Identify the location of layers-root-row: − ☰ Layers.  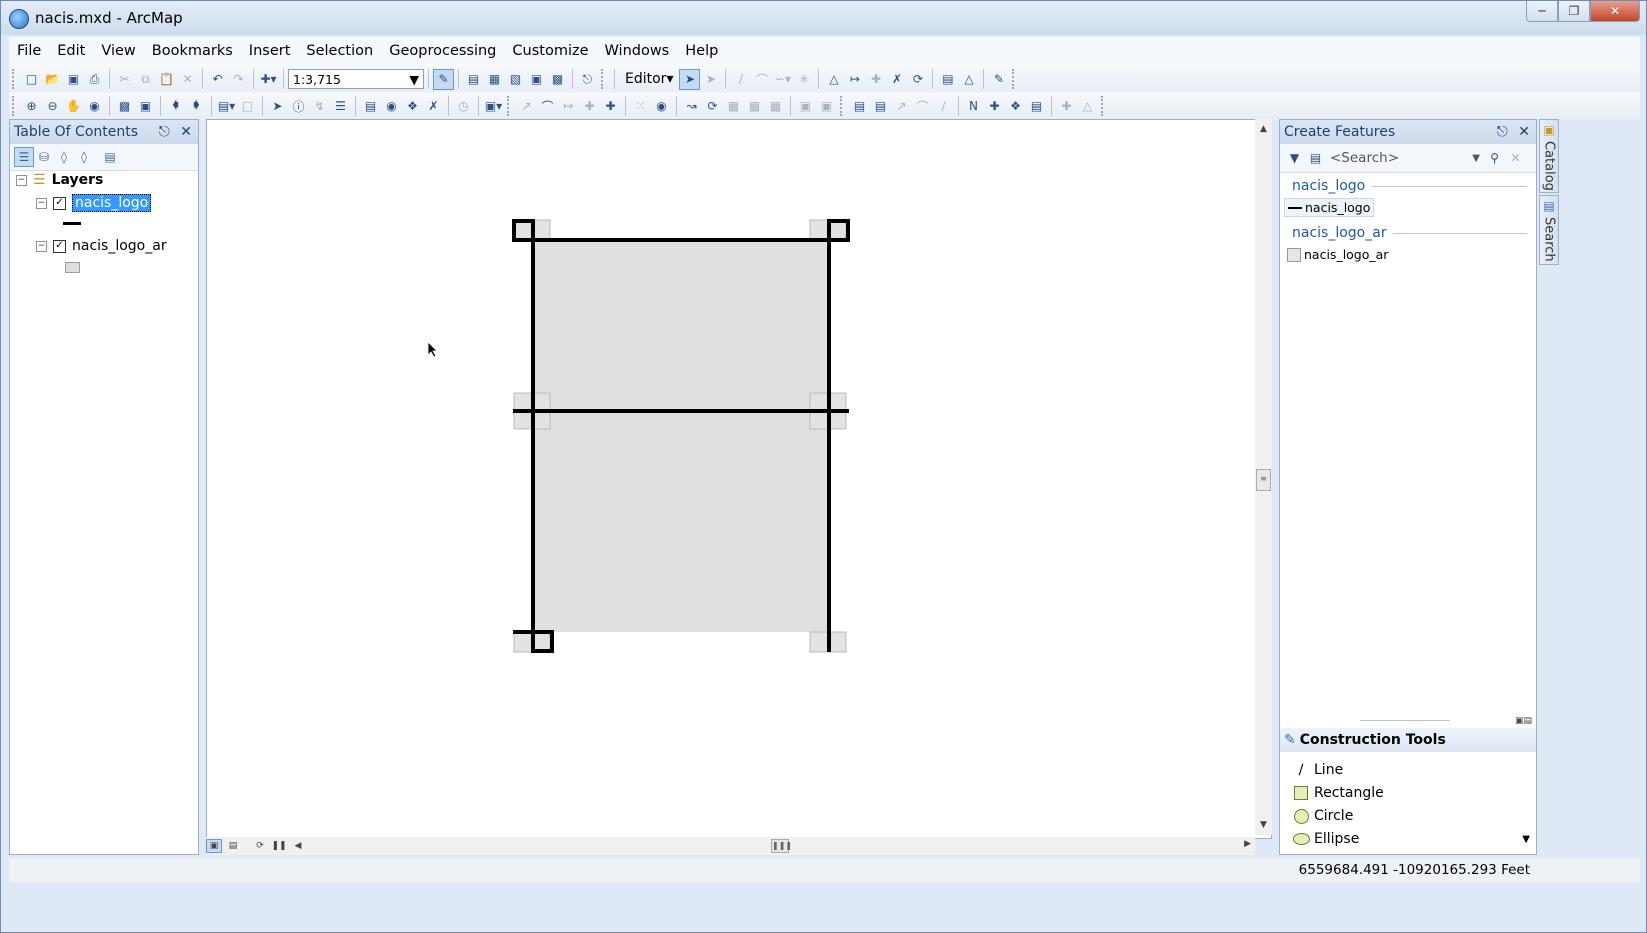
(59, 180).